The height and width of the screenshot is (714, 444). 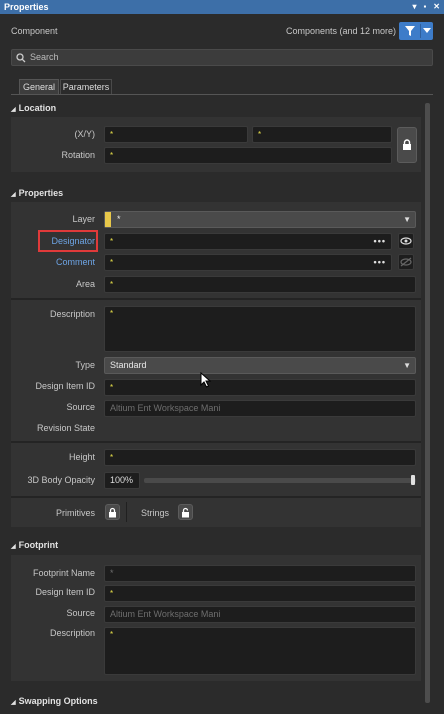 I want to click on search-input: Search, so click(x=44, y=57).